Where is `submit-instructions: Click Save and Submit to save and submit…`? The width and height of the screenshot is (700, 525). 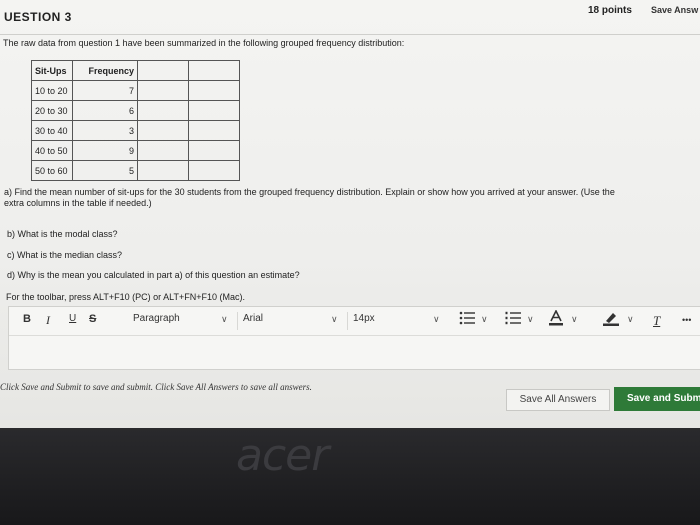 submit-instructions: Click Save and Submit to save and submit… is located at coordinates (156, 387).